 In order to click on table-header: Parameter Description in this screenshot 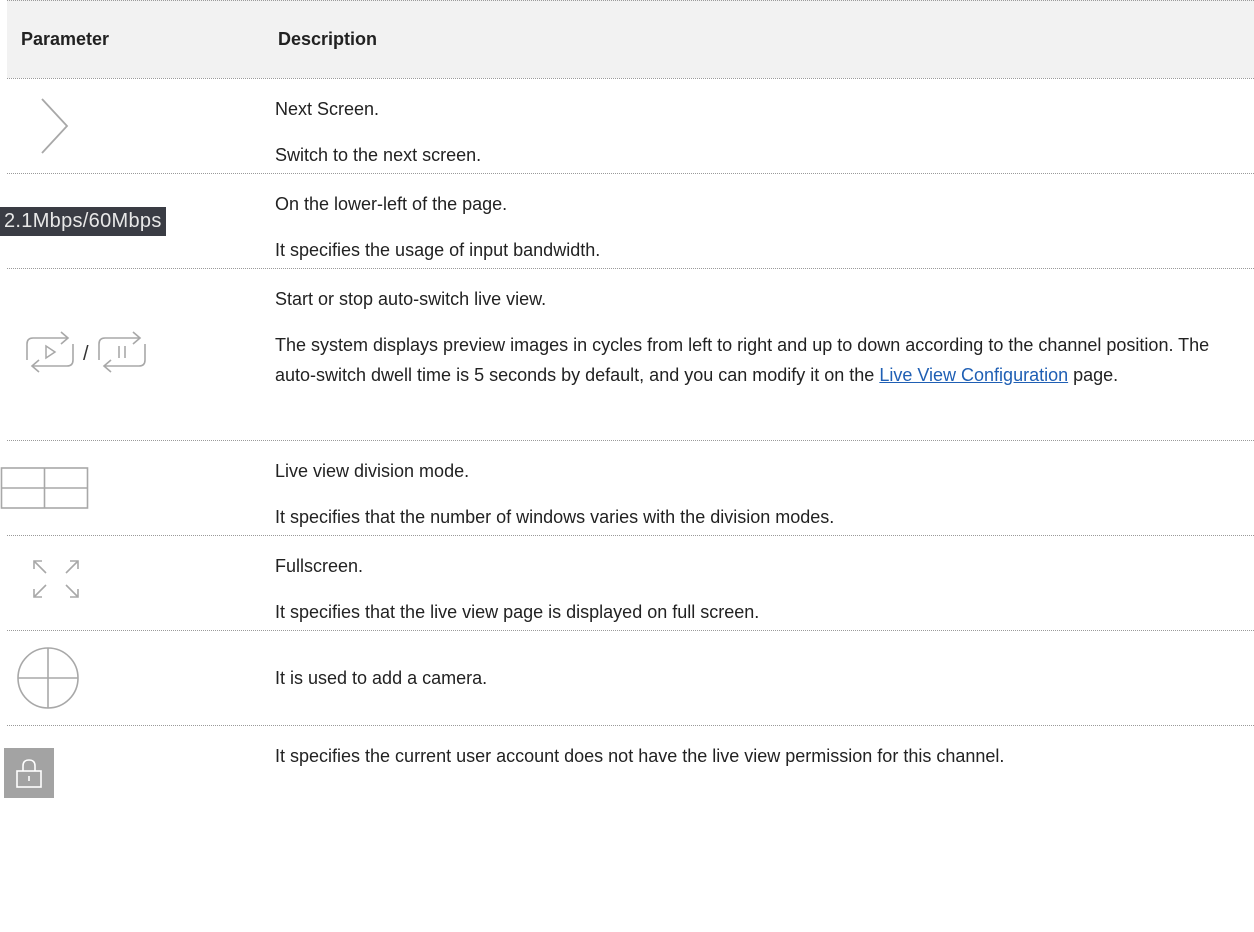, I will do `click(630, 39)`.